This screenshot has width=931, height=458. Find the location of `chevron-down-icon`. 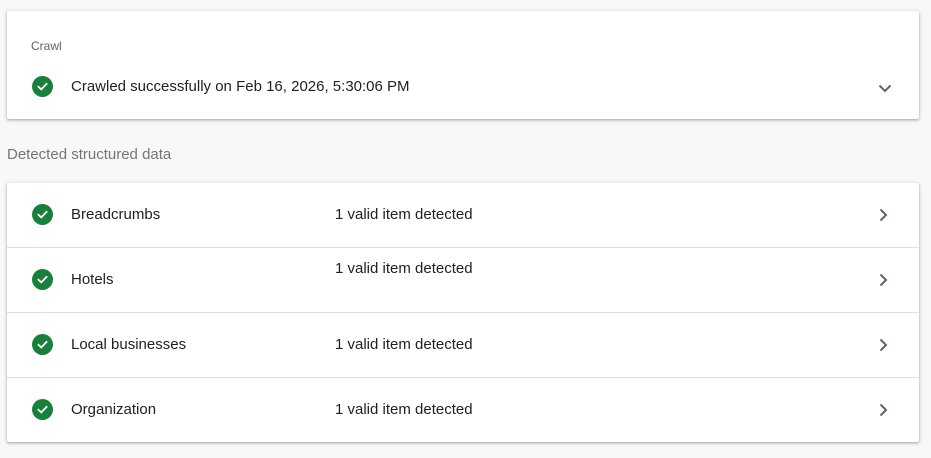

chevron-down-icon is located at coordinates (885, 88).